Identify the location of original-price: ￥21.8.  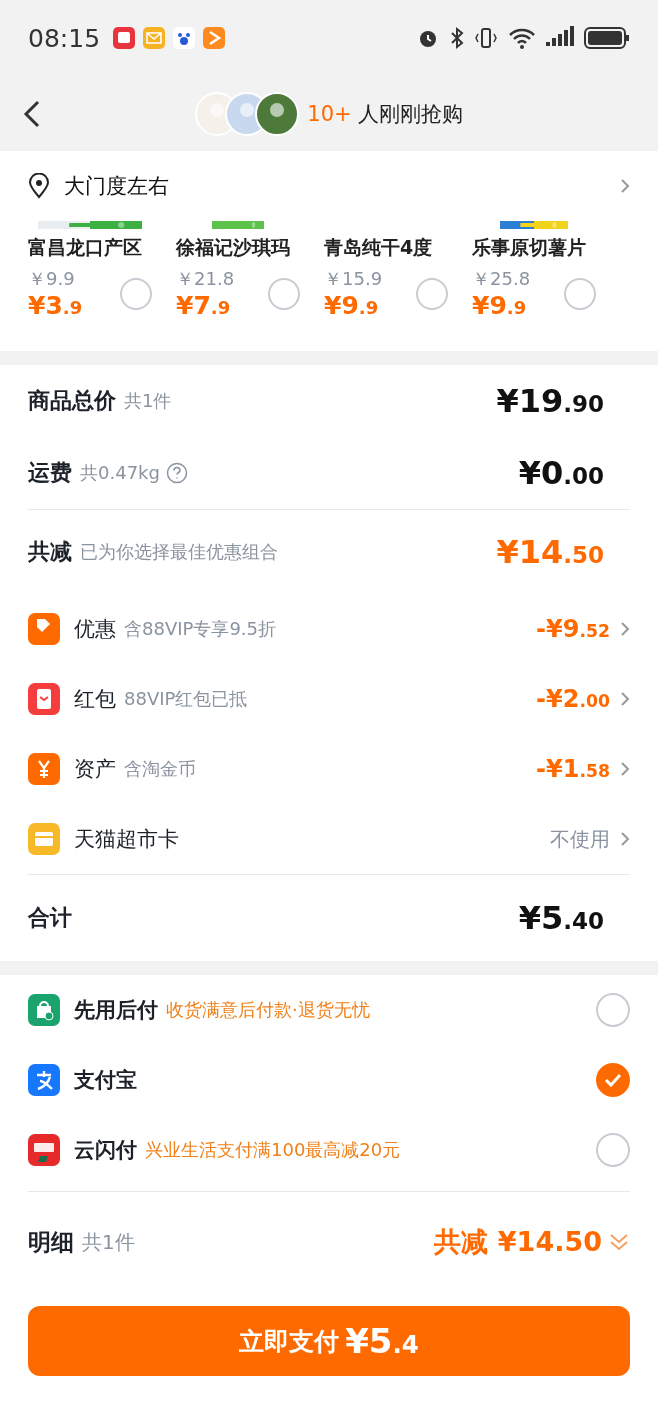
(205, 279).